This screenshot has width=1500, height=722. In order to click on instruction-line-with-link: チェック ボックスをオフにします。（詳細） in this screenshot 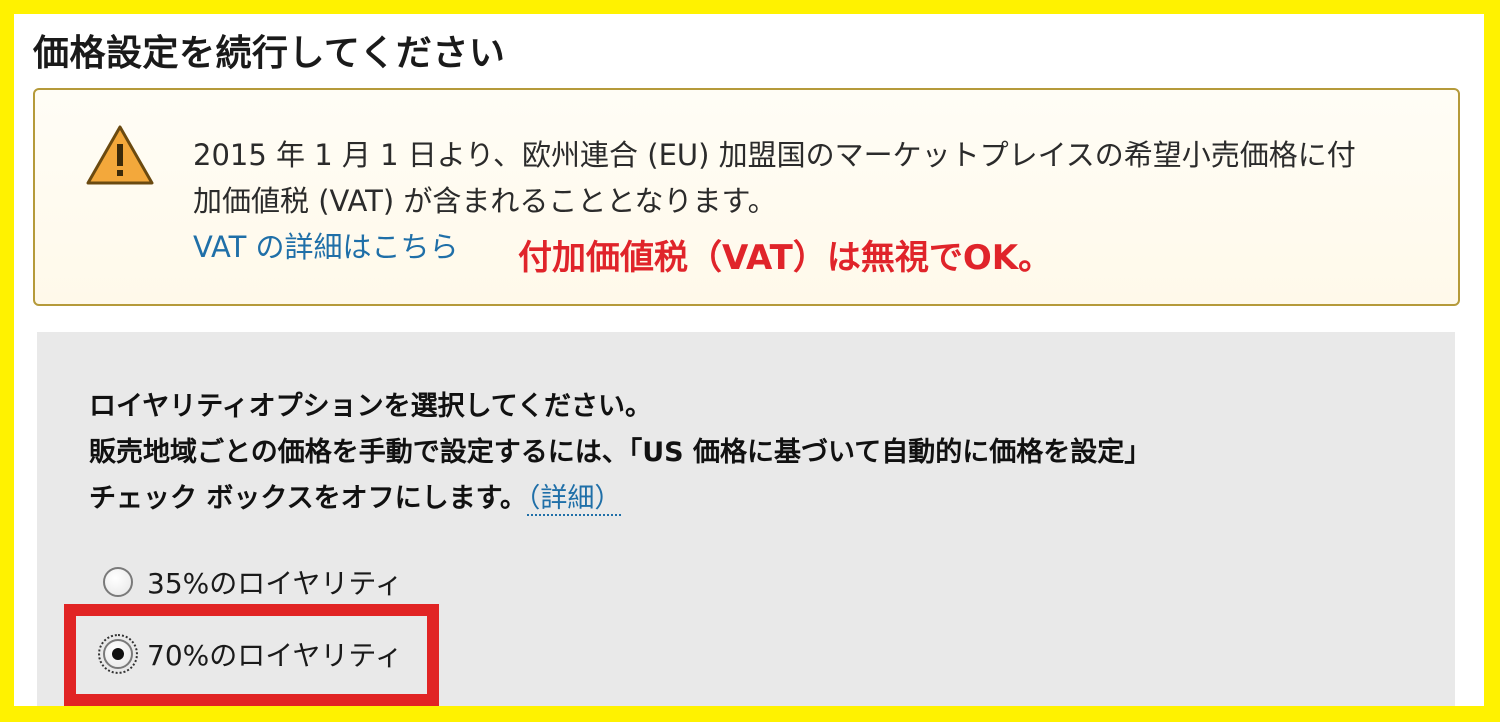, I will do `click(620, 499)`.